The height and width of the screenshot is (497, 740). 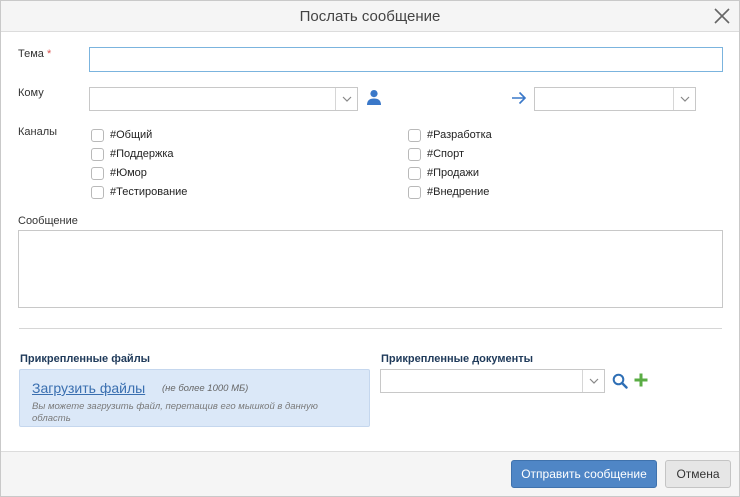 I want to click on message-textarea, so click(x=370, y=269).